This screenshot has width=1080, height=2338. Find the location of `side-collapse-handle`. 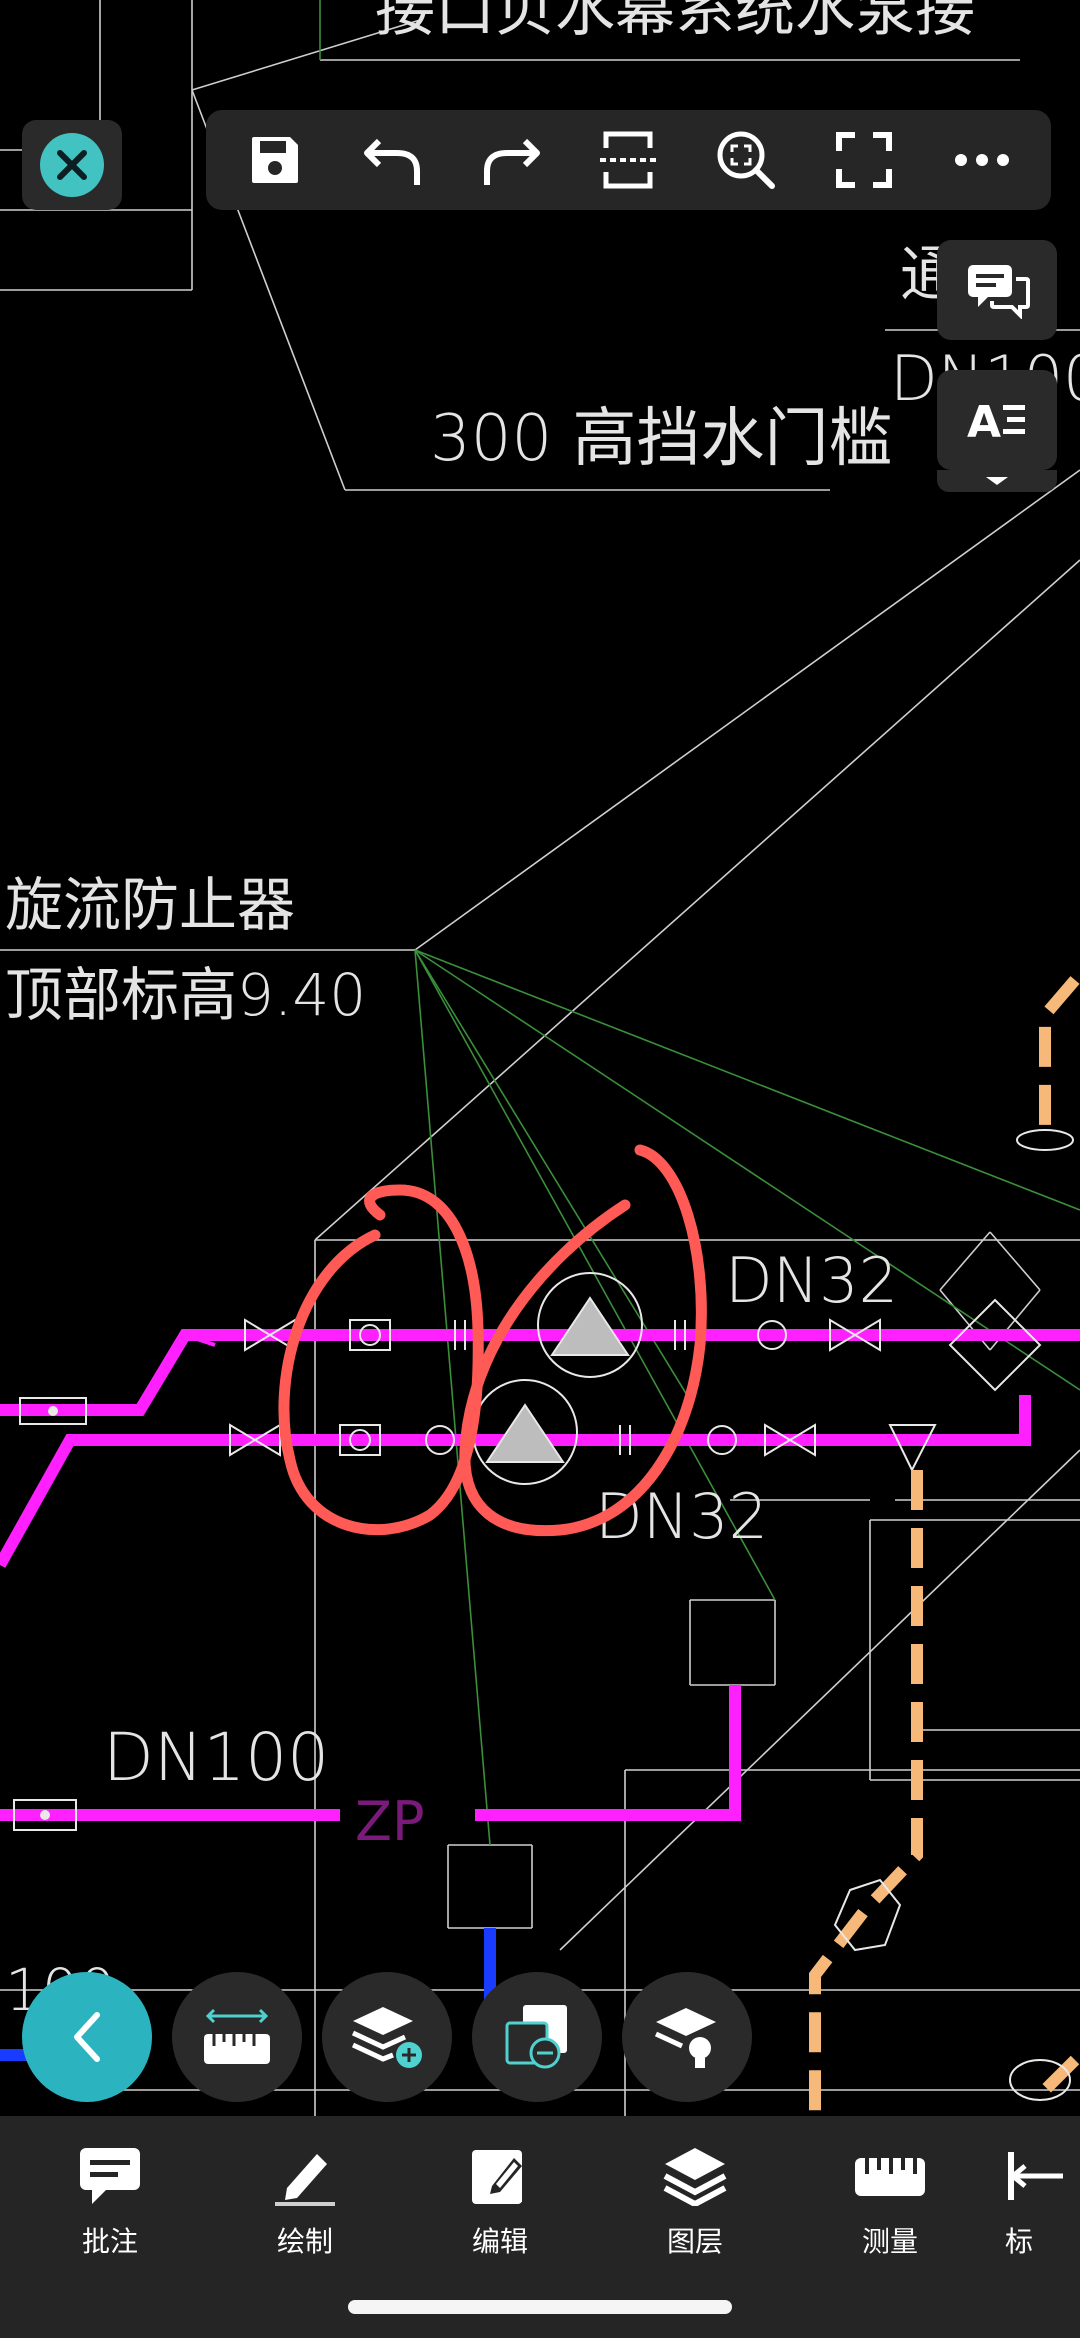

side-collapse-handle is located at coordinates (997, 481).